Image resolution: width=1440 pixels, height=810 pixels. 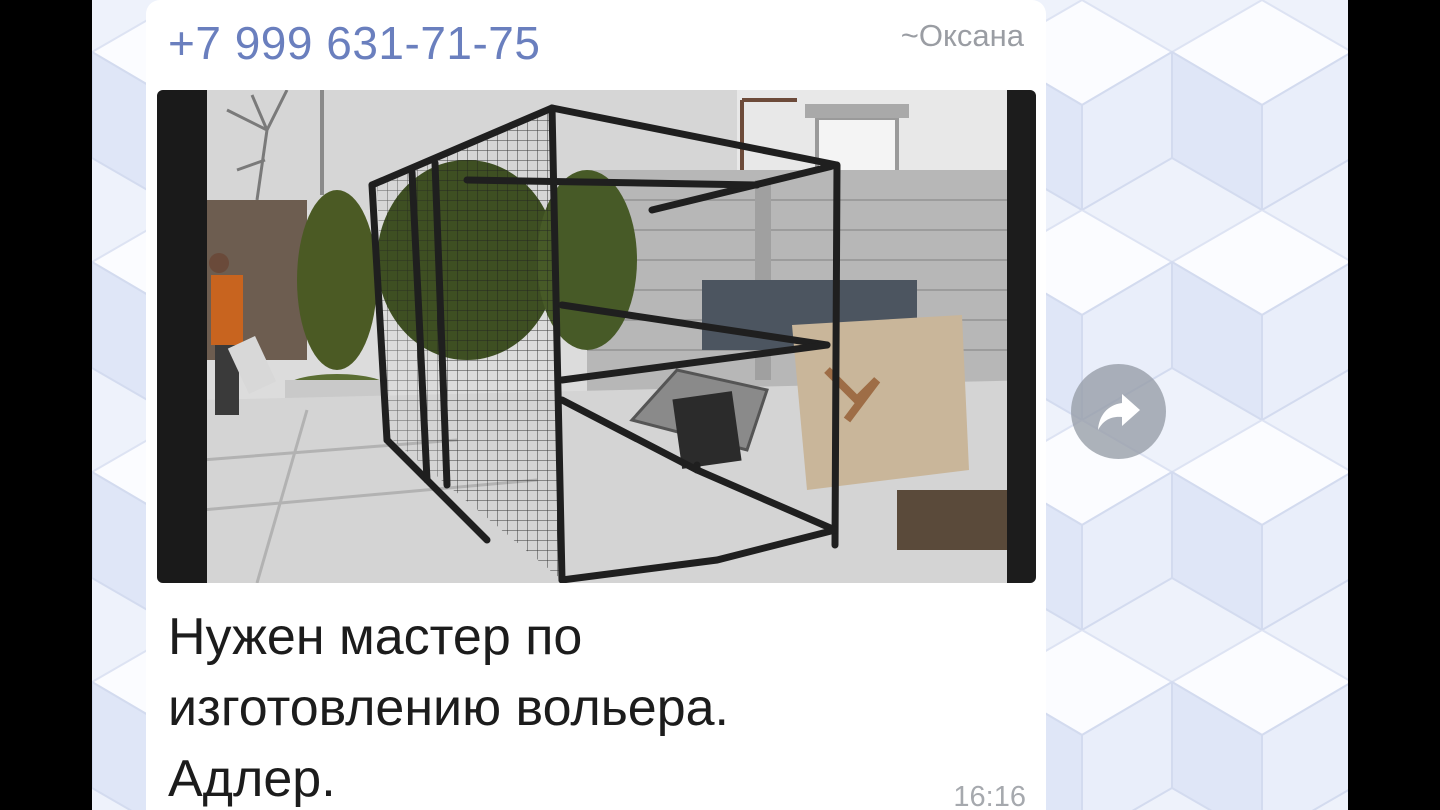 I want to click on forward-button, so click(x=1118, y=411).